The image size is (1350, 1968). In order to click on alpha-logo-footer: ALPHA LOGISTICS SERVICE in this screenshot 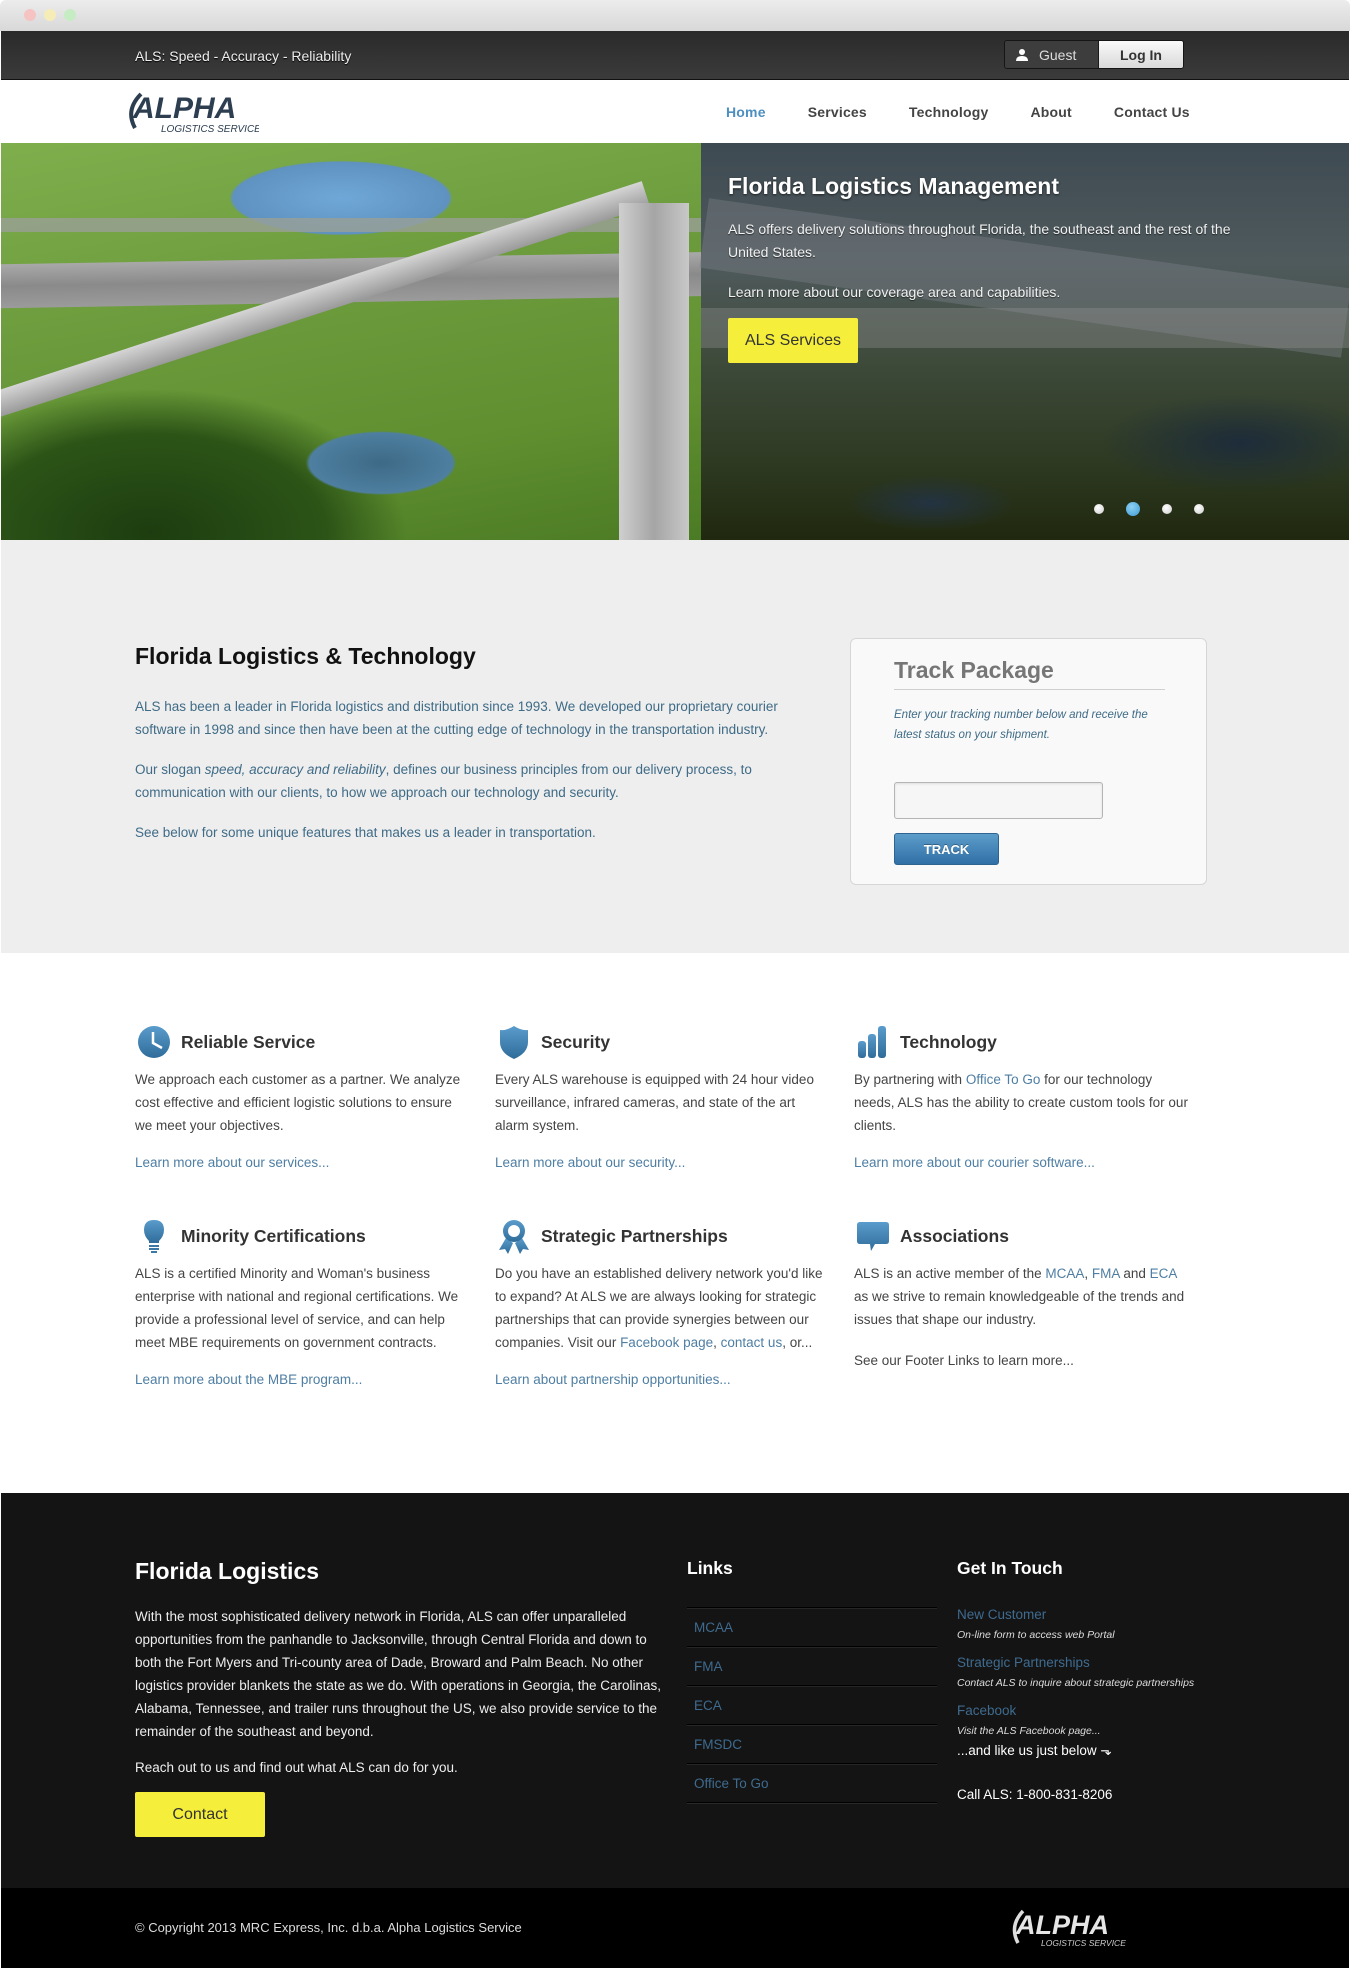, I will do `click(1068, 1928)`.